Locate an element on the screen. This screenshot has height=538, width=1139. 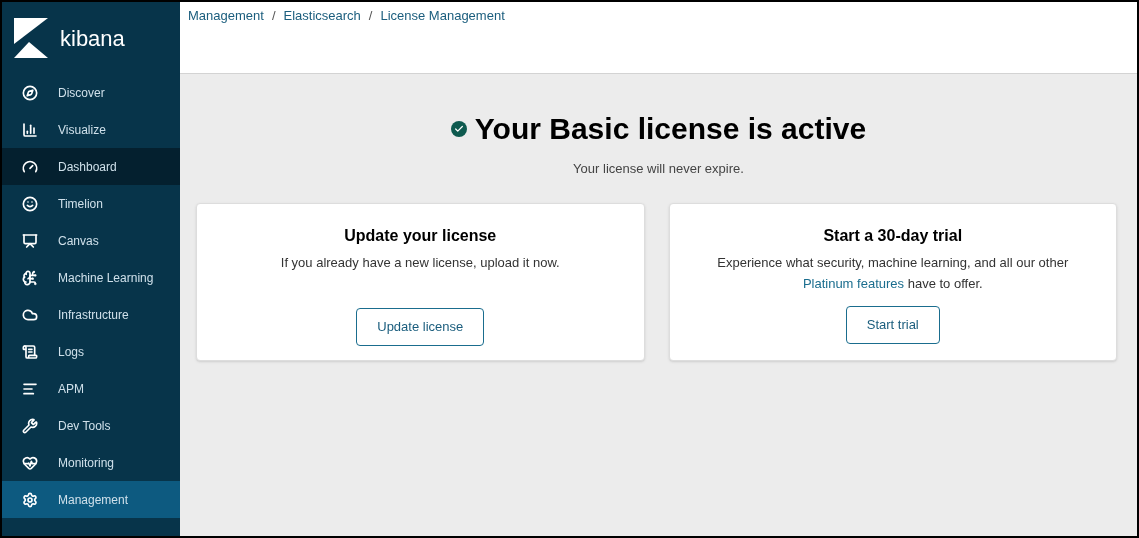
update-license-button: Update license is located at coordinates (420, 326).